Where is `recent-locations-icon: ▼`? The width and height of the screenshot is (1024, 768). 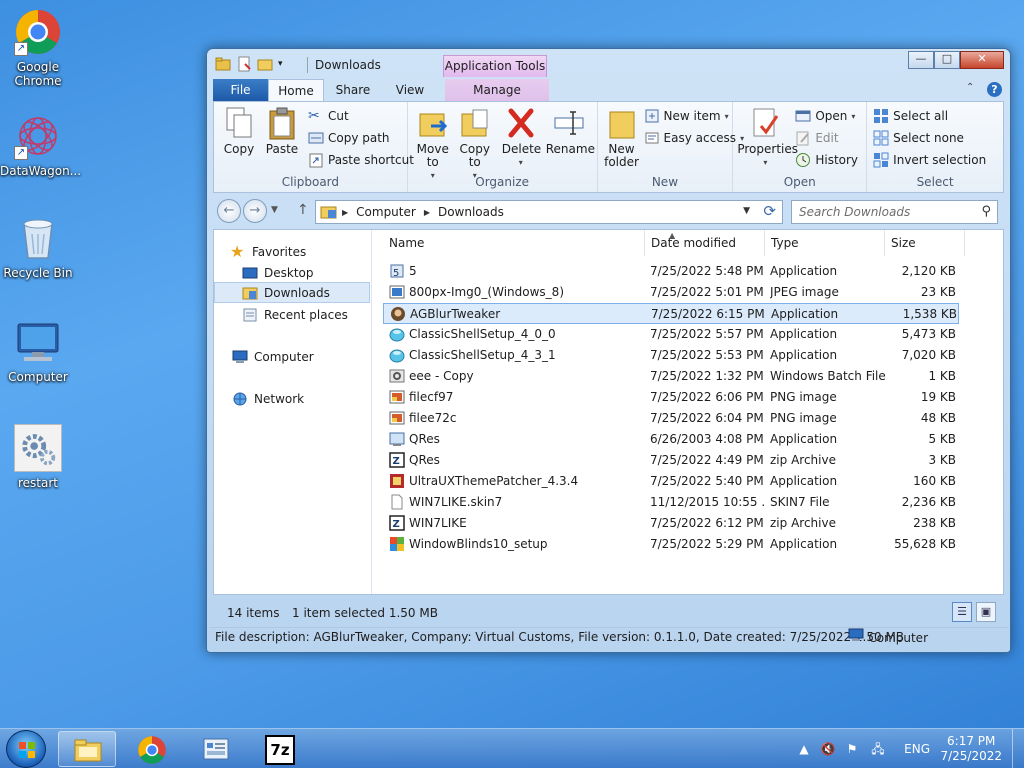
recent-locations-icon: ▼ is located at coordinates (274, 210).